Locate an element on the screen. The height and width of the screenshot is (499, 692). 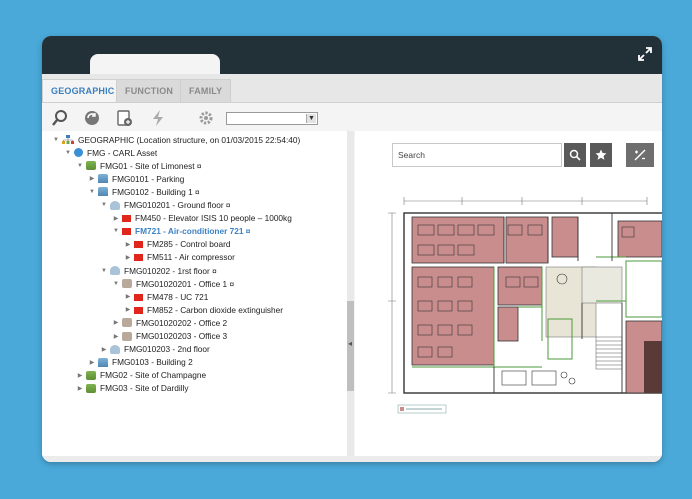
favorite-button is located at coordinates (601, 155).